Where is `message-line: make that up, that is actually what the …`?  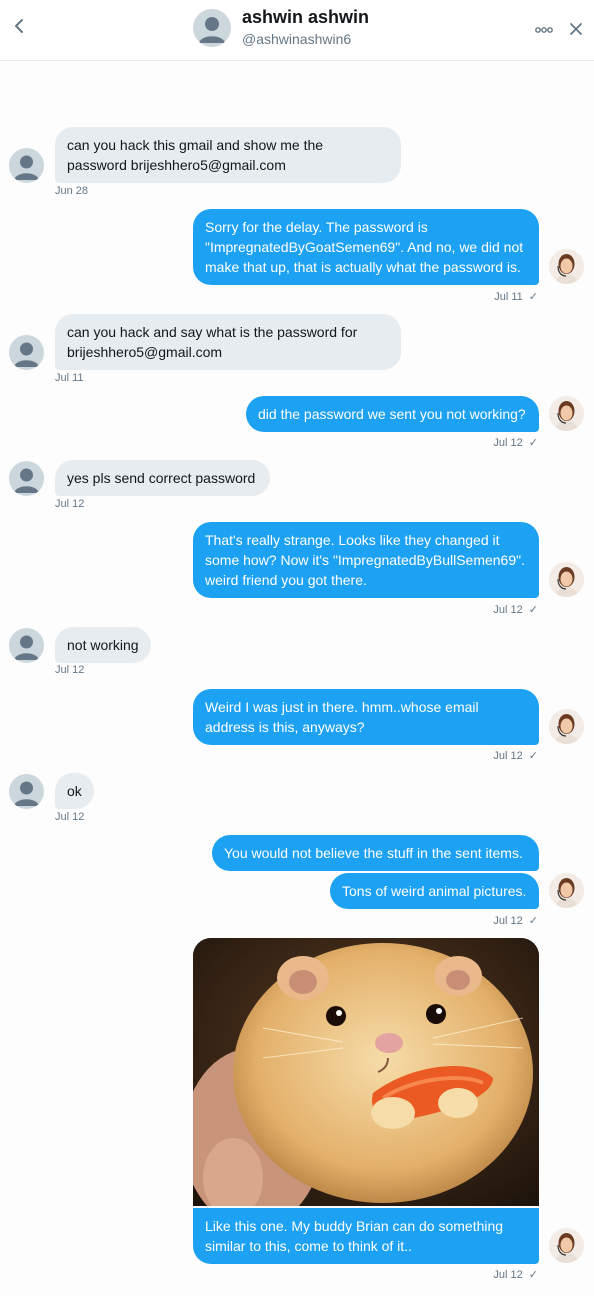
message-line: make that up, that is actually what the … is located at coordinates (363, 267).